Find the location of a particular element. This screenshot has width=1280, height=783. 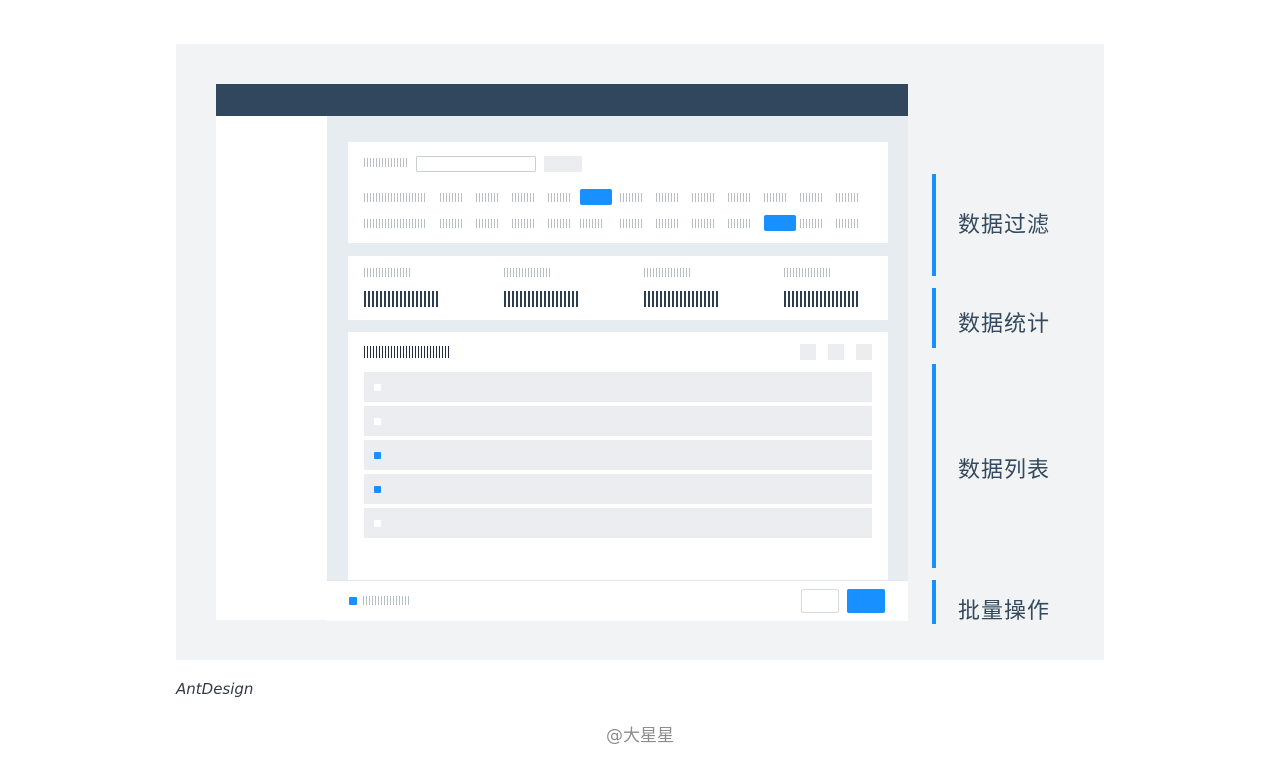

list-card is located at coordinates (618, 456).